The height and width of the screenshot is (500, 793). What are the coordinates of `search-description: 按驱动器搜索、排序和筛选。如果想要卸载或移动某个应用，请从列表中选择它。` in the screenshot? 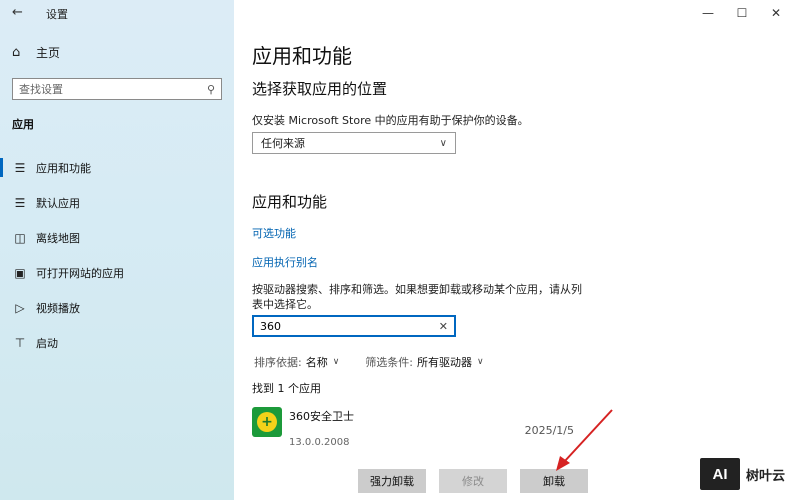 It's located at (417, 297).